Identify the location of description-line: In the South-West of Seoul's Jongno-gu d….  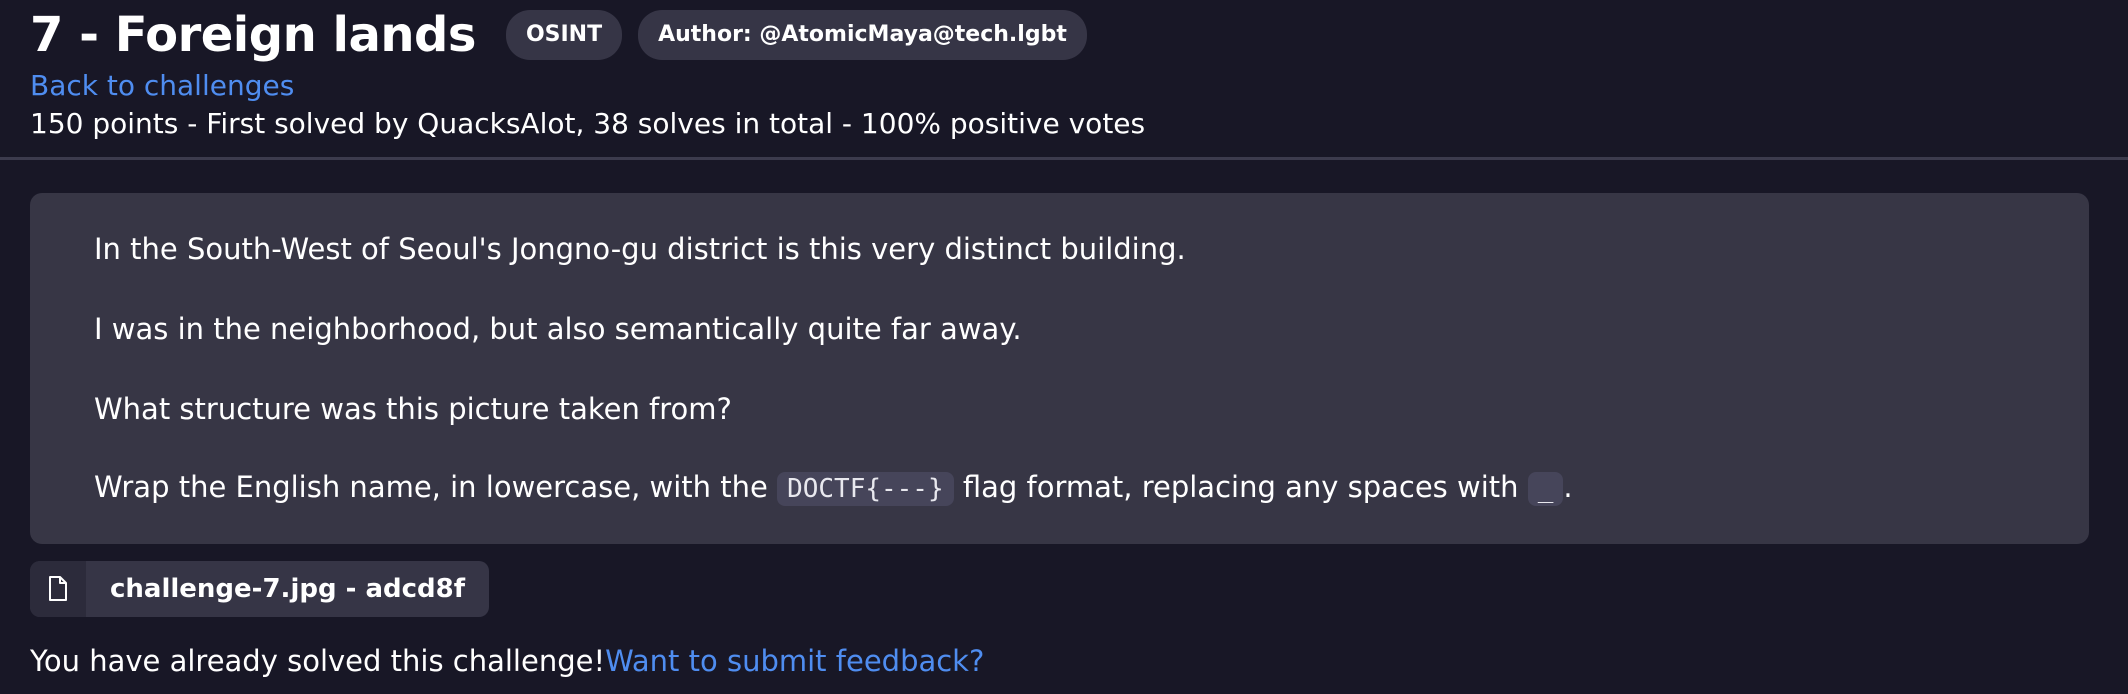
(640, 249).